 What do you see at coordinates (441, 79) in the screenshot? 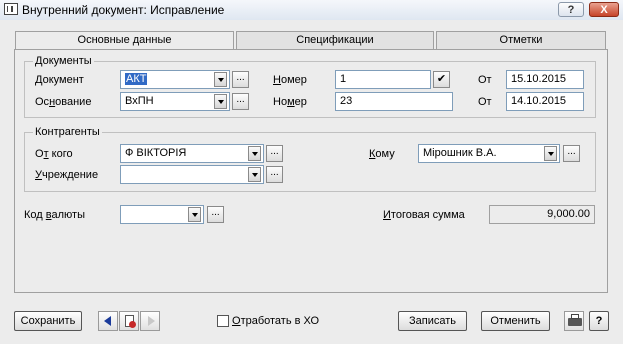
I see `number-check-button: ✔` at bounding box center [441, 79].